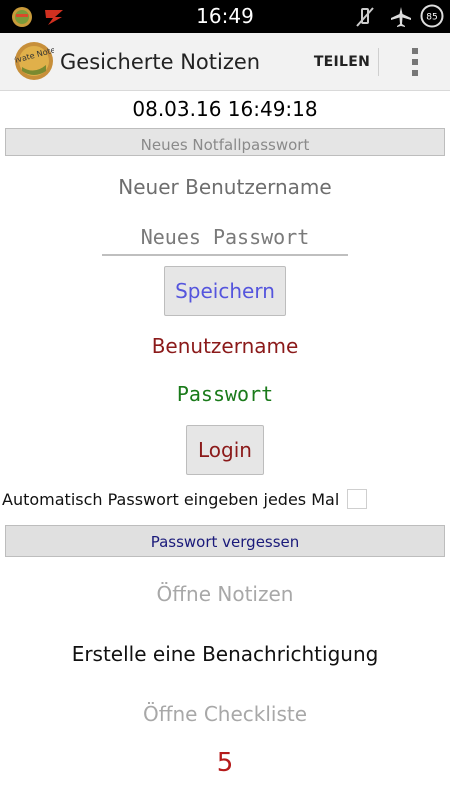  I want to click on action-bar: Private Notes Gesicherte Notizen TEILEN, so click(225, 62).